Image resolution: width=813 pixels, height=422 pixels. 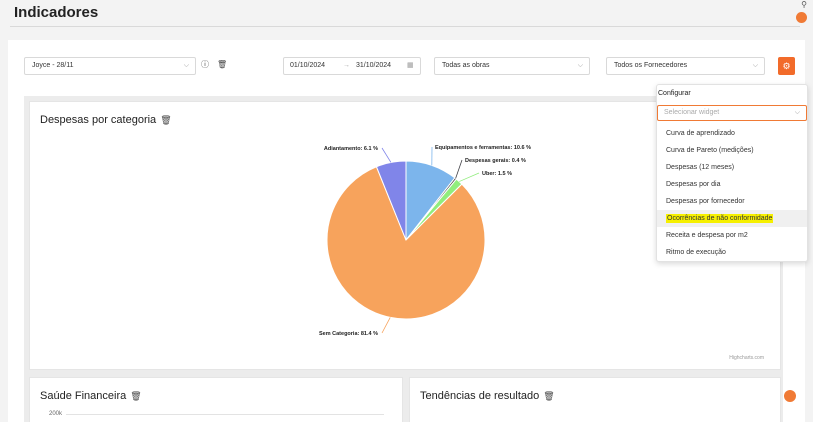 What do you see at coordinates (307, 66) in the screenshot?
I see `date-start: 01/10/2024` at bounding box center [307, 66].